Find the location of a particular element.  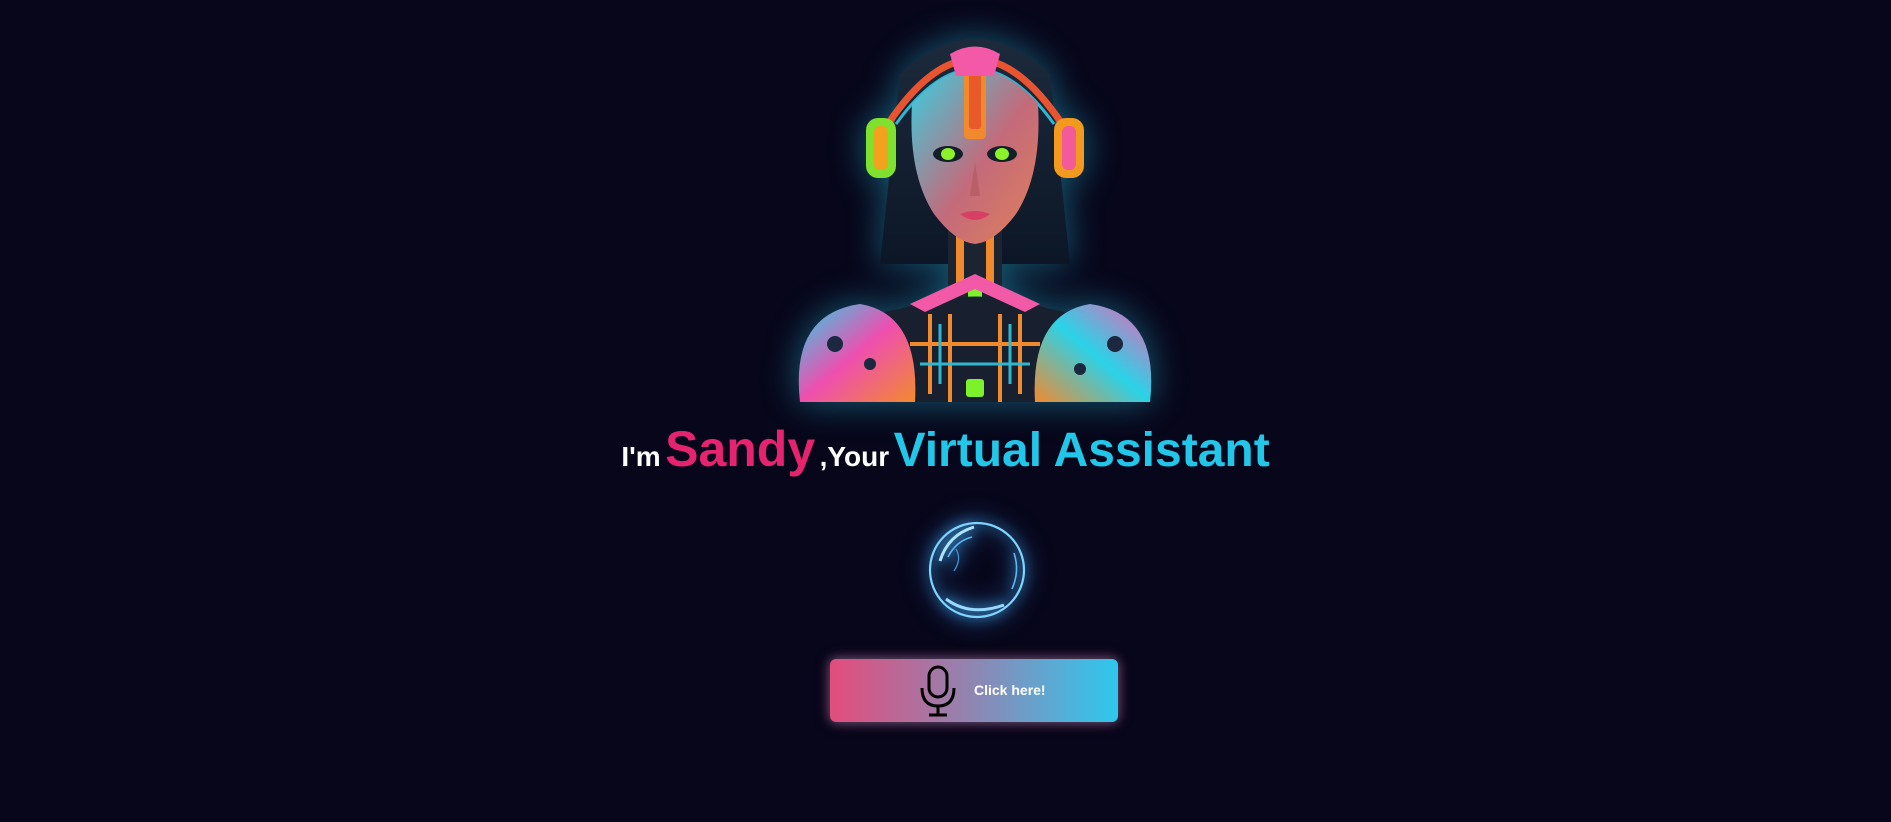

headline-connector: ,Your is located at coordinates (854, 456).